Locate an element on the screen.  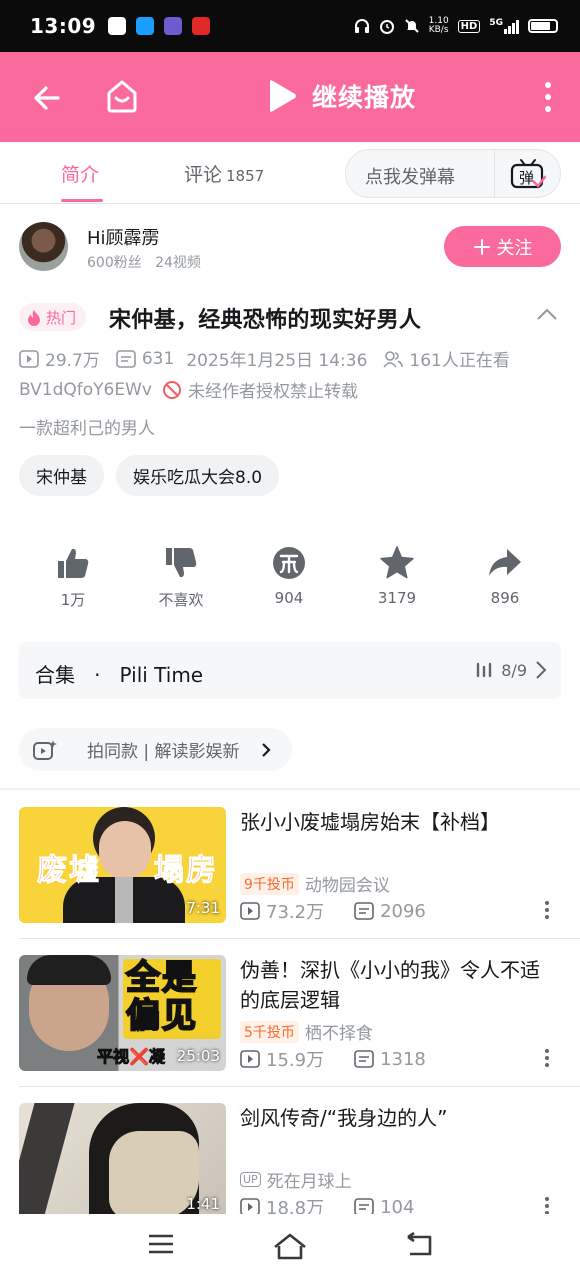
tab-comments: 评论 1857 is located at coordinates (224, 173).